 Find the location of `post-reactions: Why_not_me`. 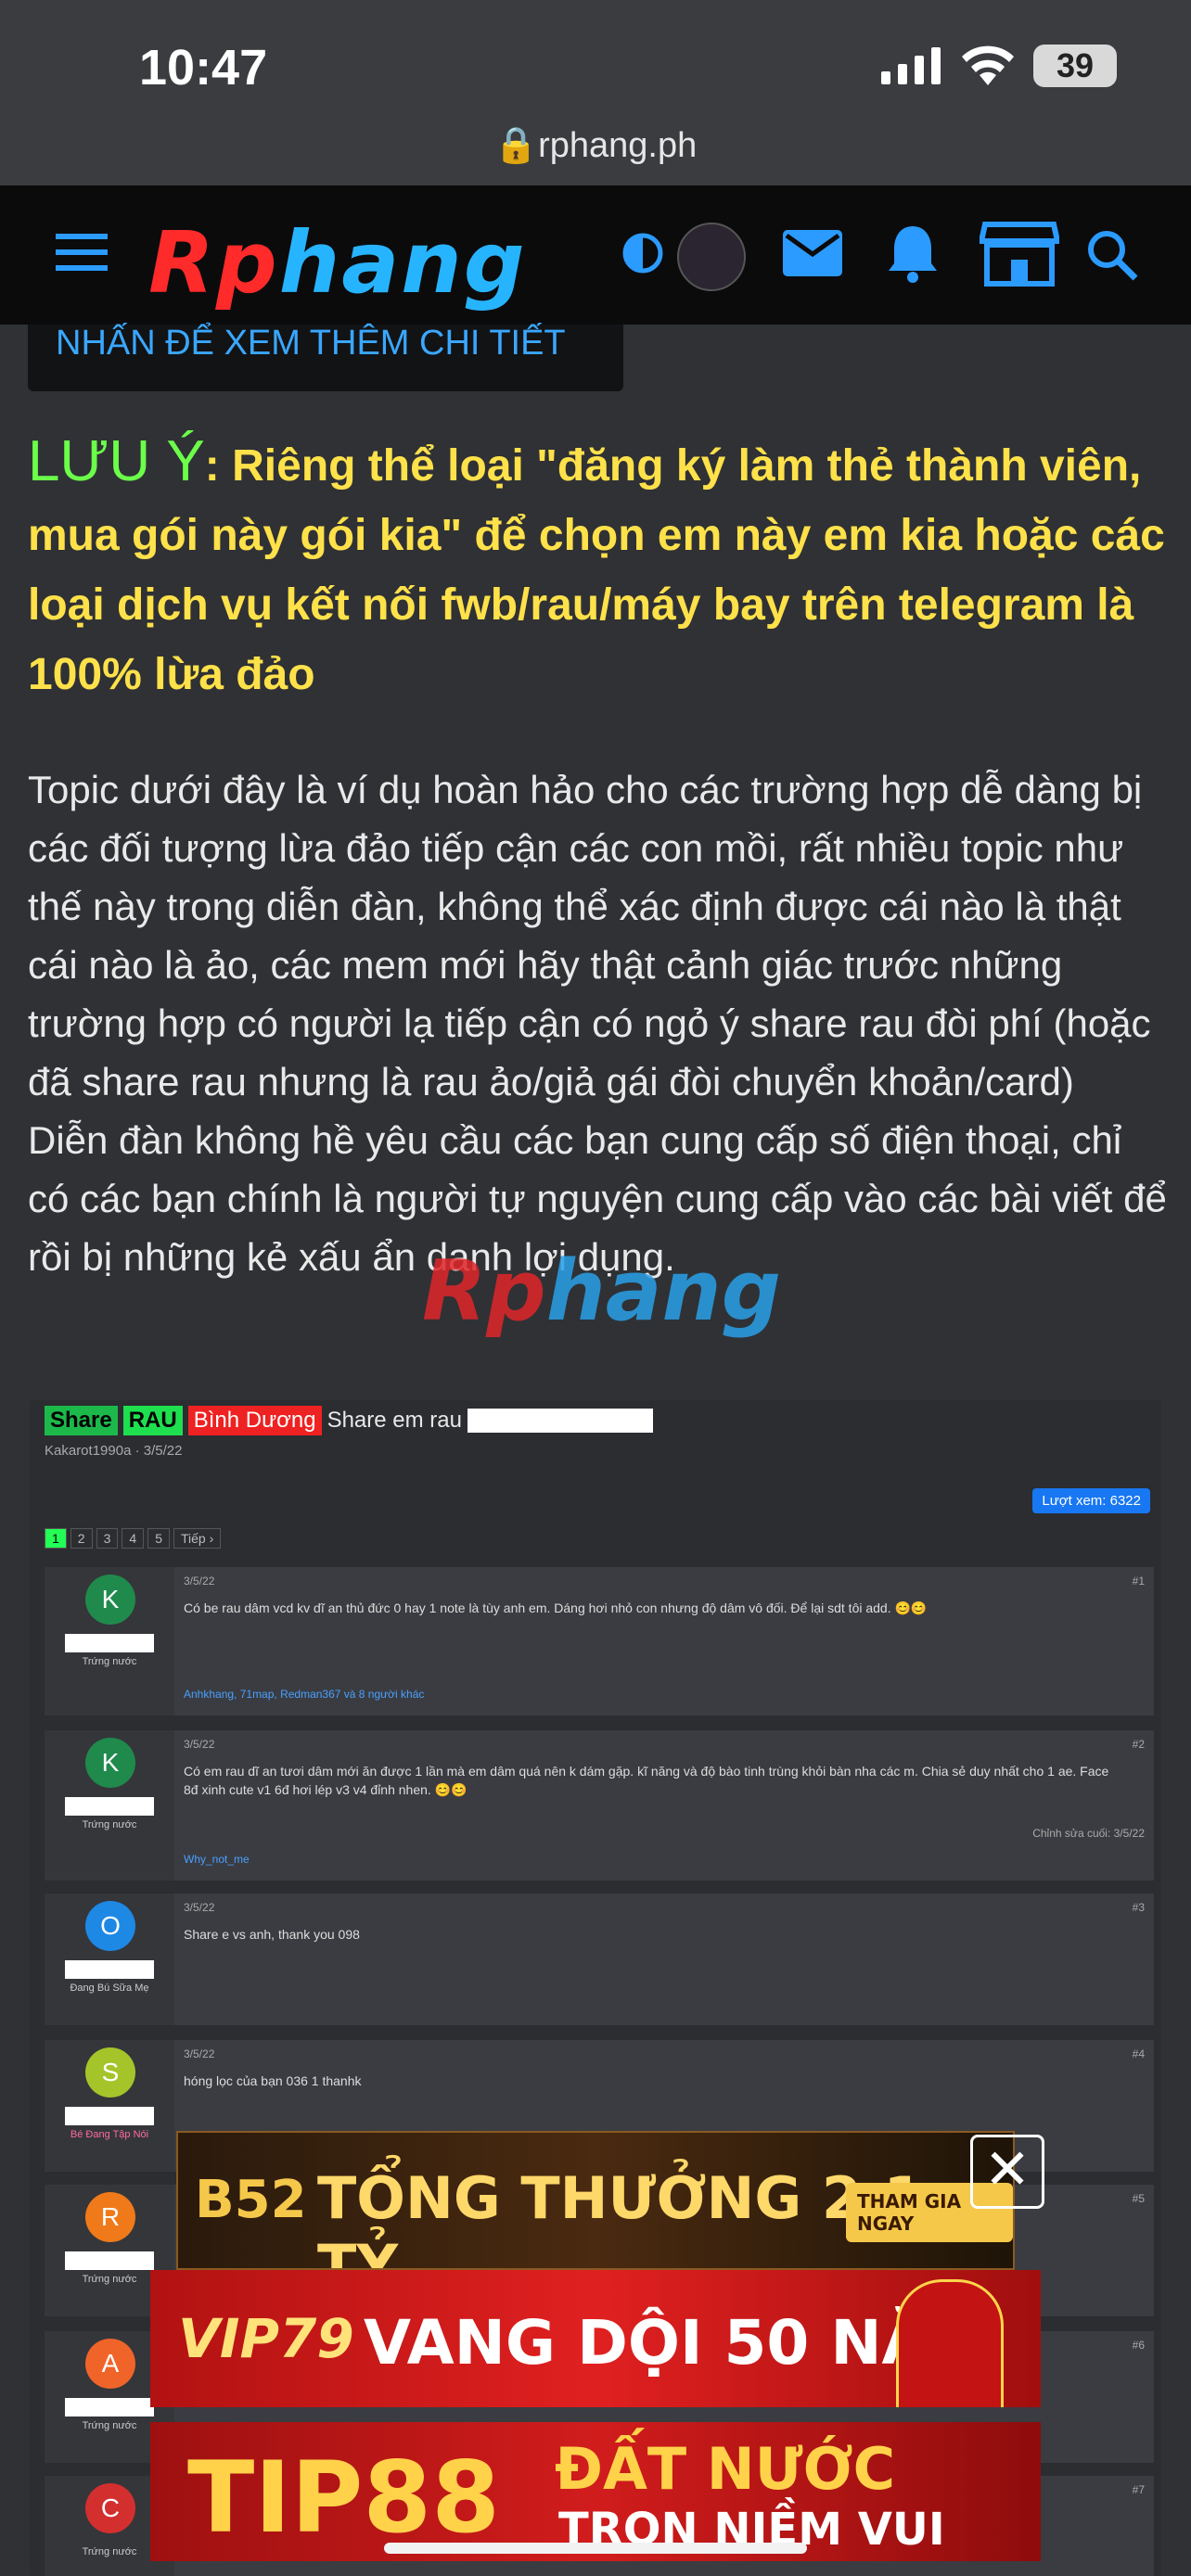

post-reactions: Why_not_me is located at coordinates (217, 1860).